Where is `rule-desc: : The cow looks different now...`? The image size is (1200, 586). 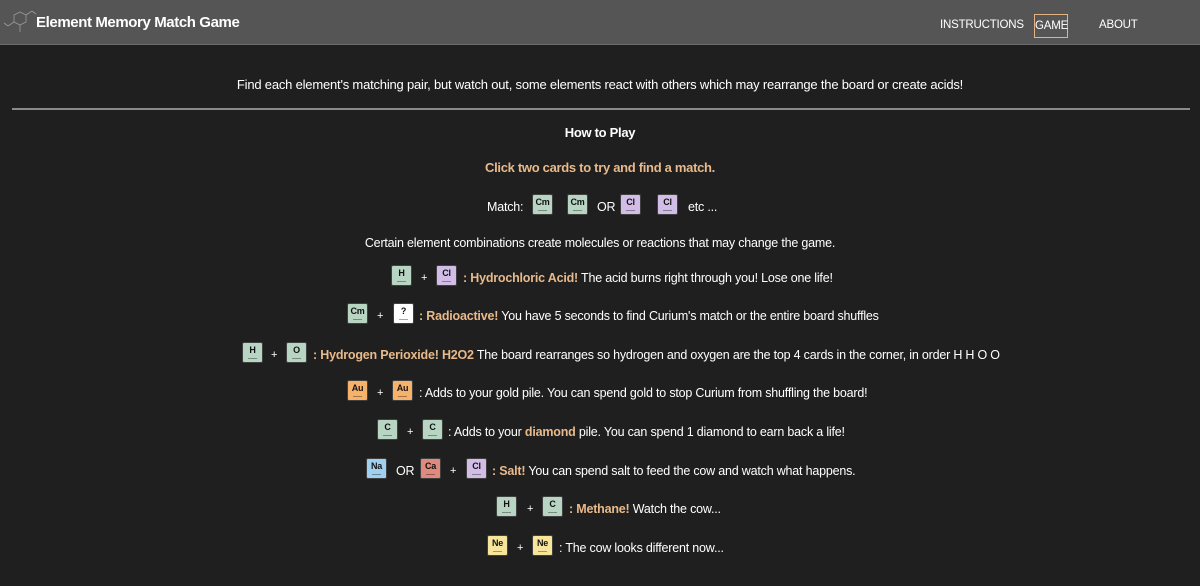 rule-desc: : The cow looks different now... is located at coordinates (641, 548).